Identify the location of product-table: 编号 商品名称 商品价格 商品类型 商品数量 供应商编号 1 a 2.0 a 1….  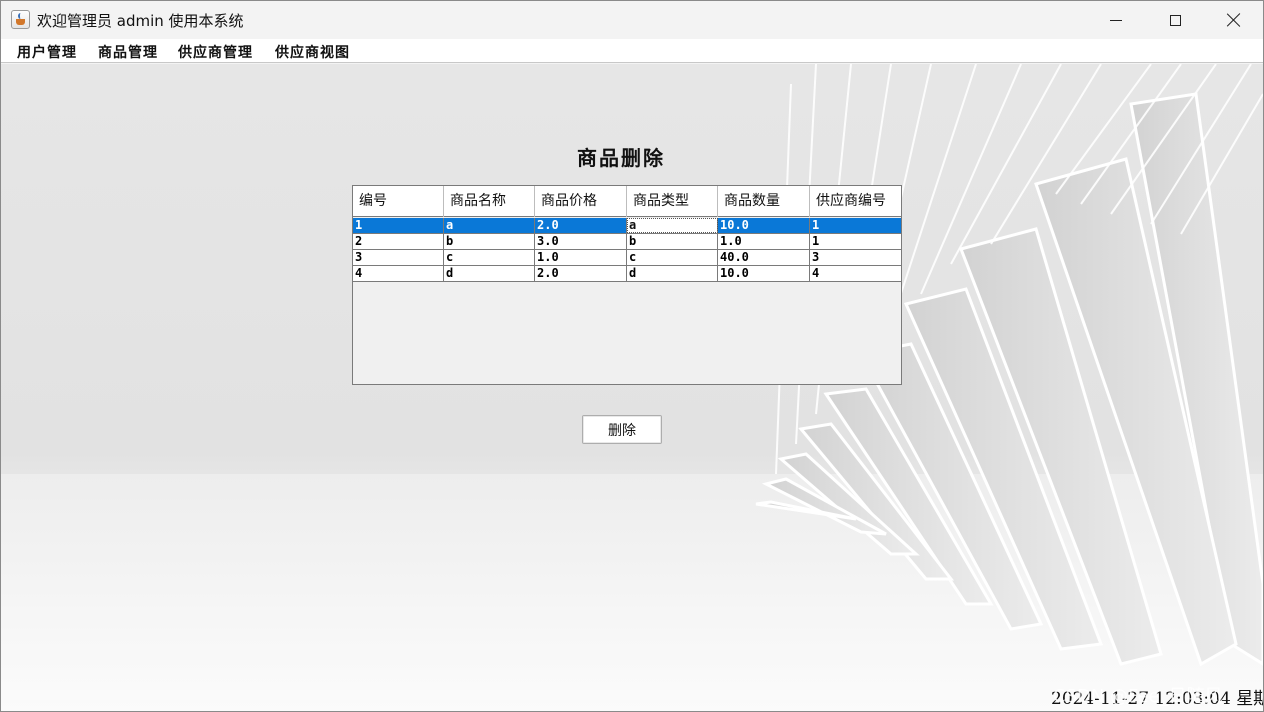
(627, 285).